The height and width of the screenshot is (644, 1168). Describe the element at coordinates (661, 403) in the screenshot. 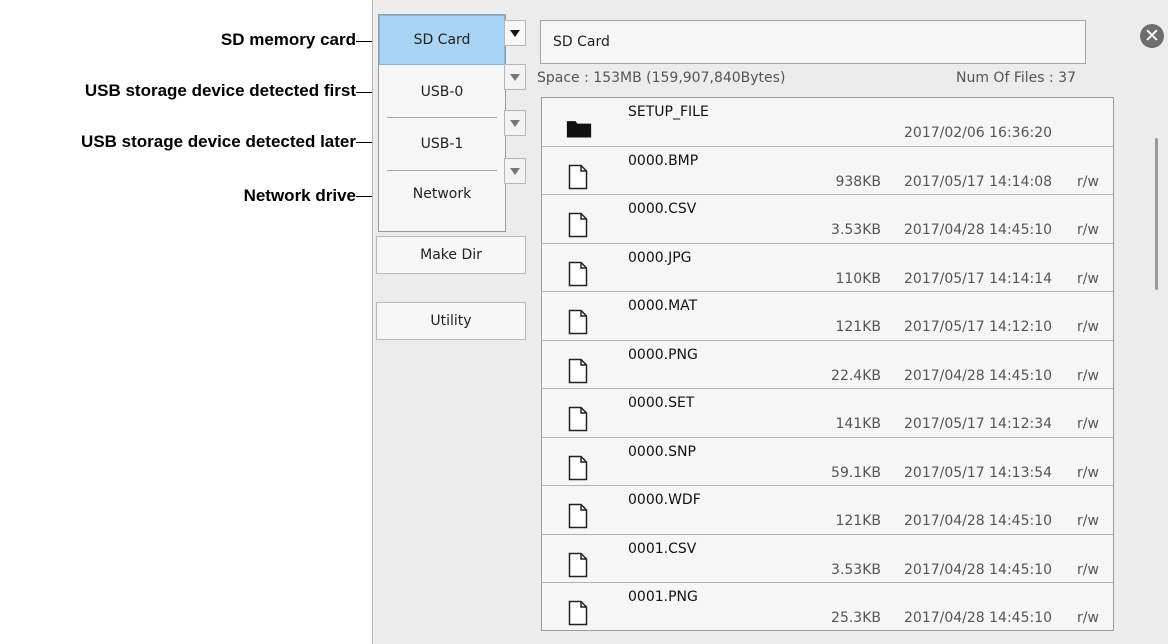

I see `file-name: 0000.SET` at that location.